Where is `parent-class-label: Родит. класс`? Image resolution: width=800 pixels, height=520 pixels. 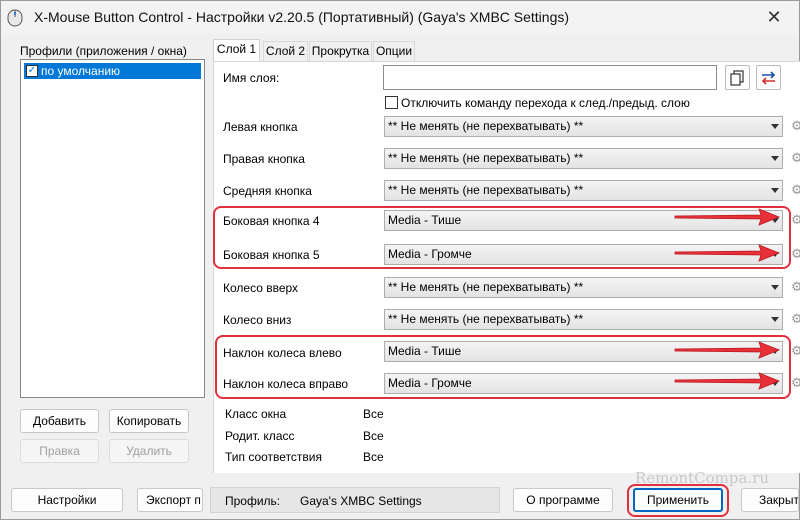
parent-class-label: Родит. класс is located at coordinates (260, 436).